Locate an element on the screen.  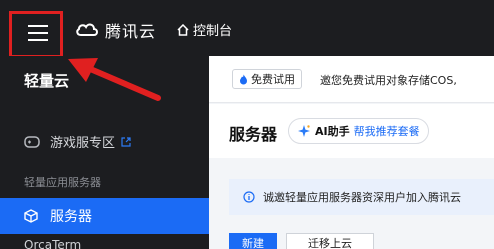
notice-text: 诚邀轻量应用服务器资深用户加入腾讯云 is located at coordinates (362, 197).